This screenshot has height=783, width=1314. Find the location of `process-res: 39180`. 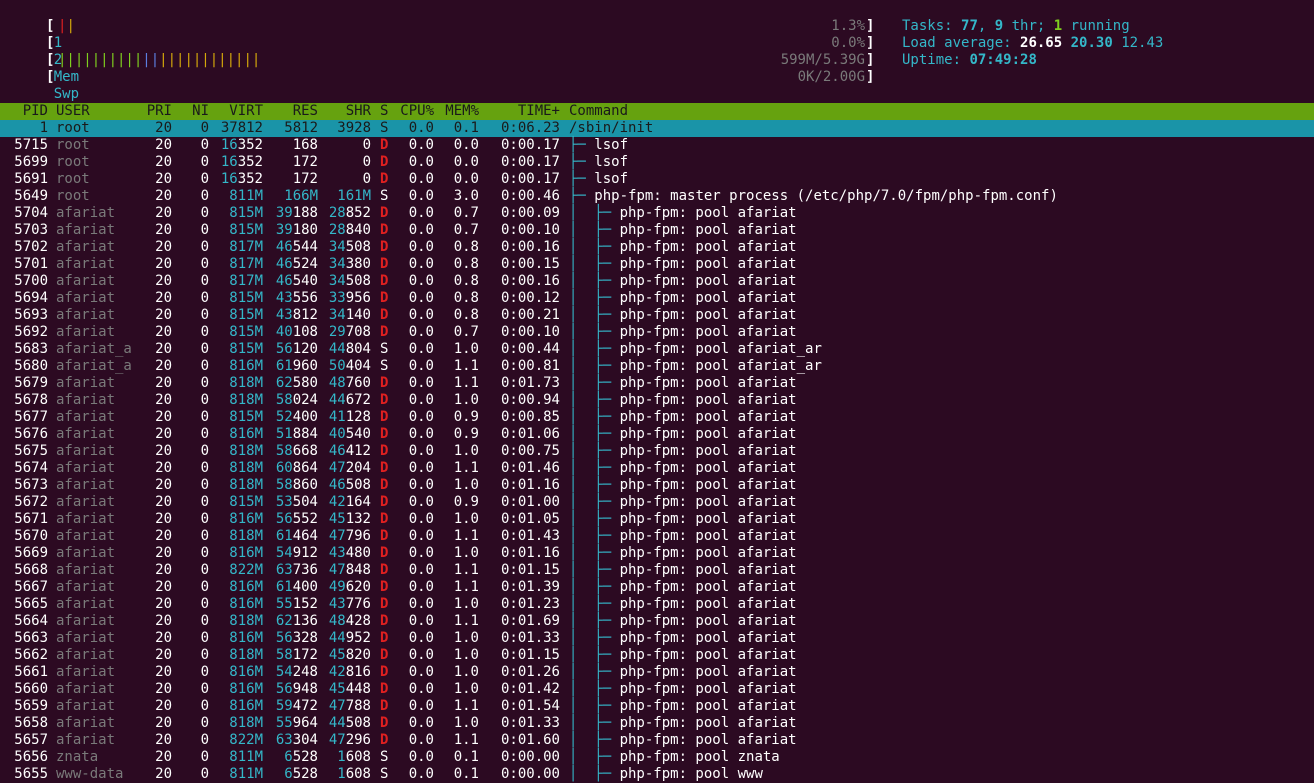

process-res: 39180 is located at coordinates (296, 230).